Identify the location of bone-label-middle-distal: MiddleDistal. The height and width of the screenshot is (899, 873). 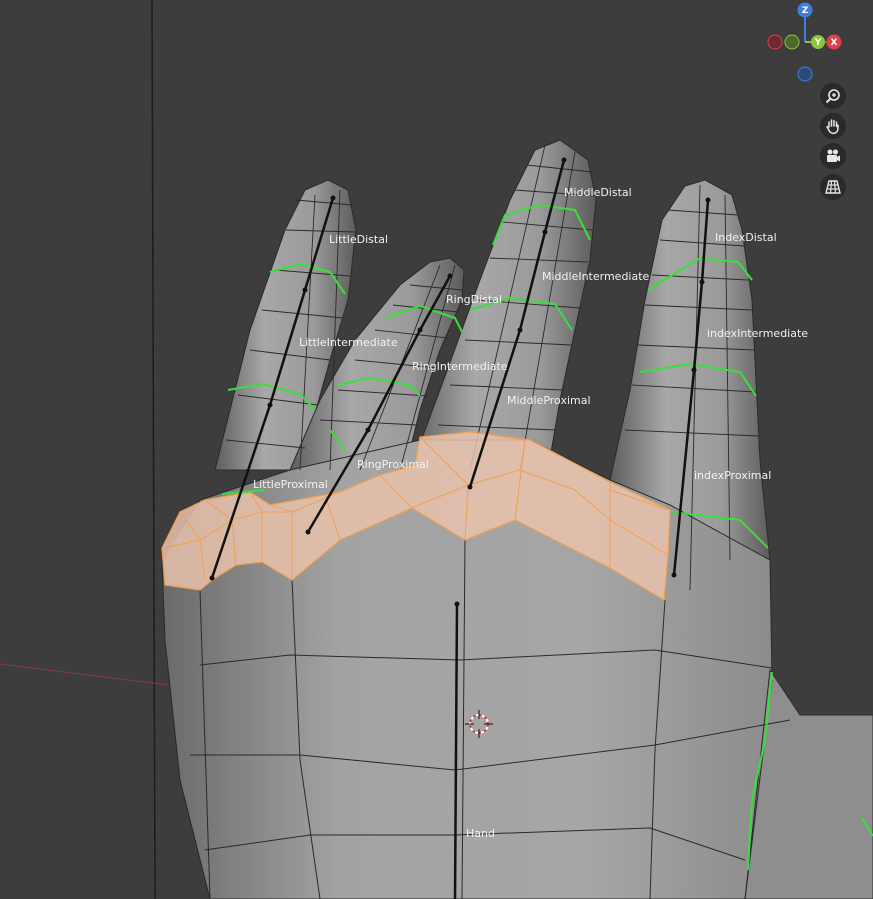
(598, 192).